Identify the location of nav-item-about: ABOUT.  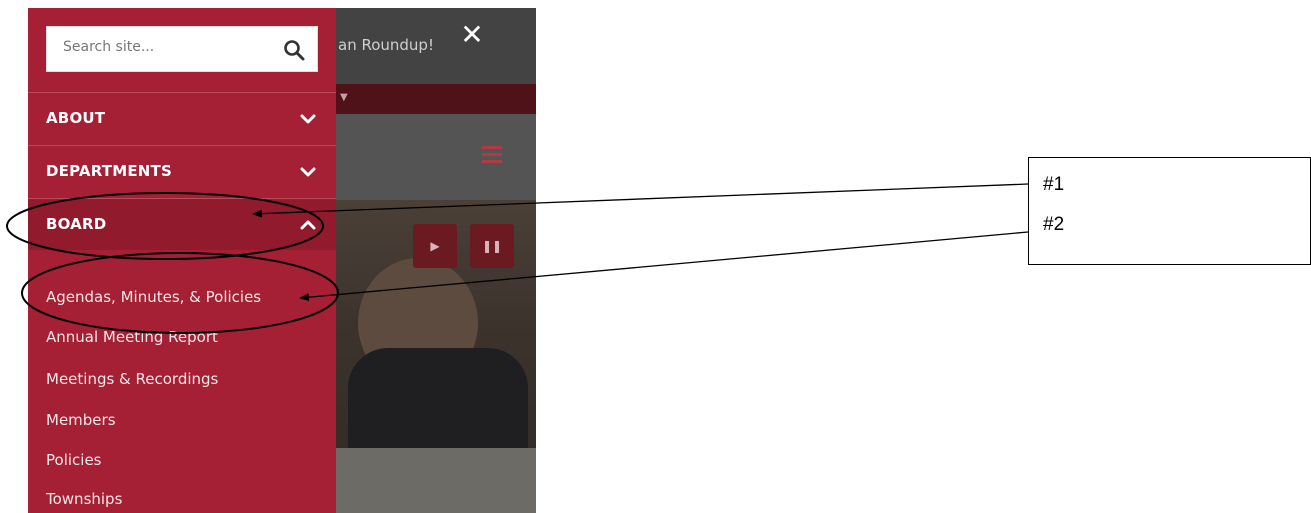
(182, 118).